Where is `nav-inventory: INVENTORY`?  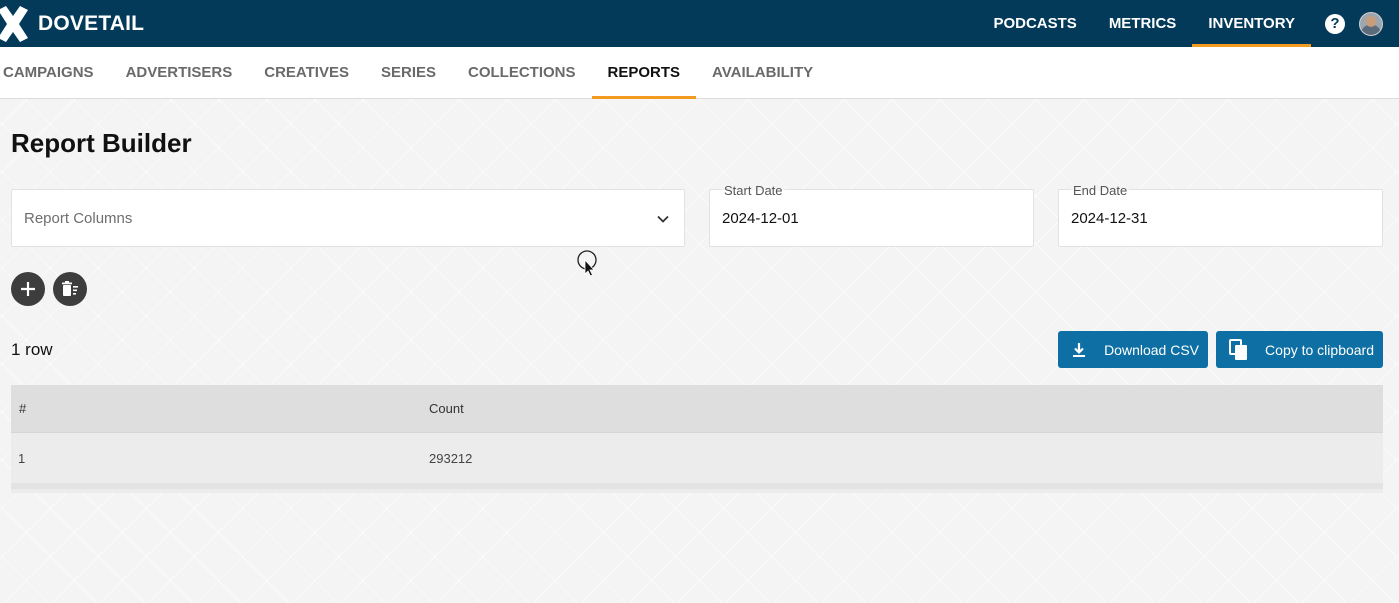
nav-inventory: INVENTORY is located at coordinates (1251, 23).